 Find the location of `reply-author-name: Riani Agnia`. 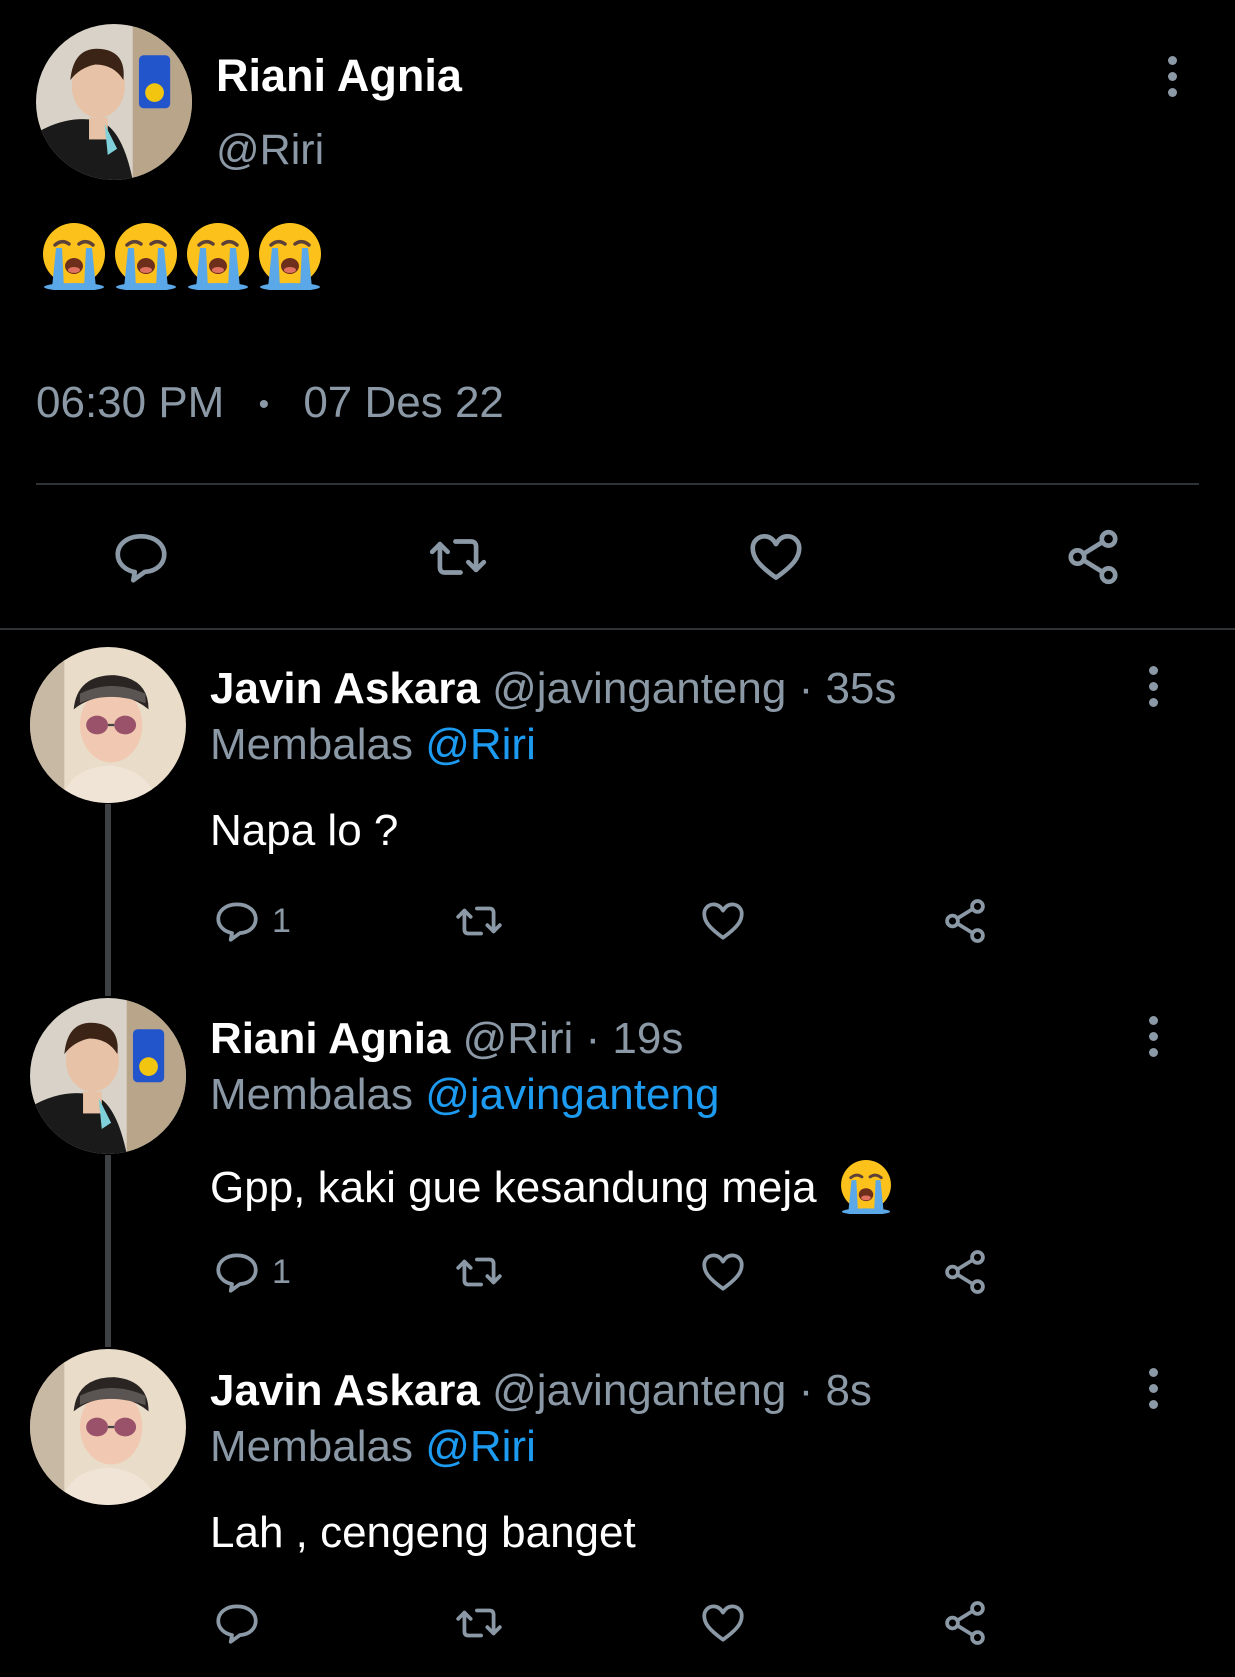

reply-author-name: Riani Agnia is located at coordinates (330, 1038).